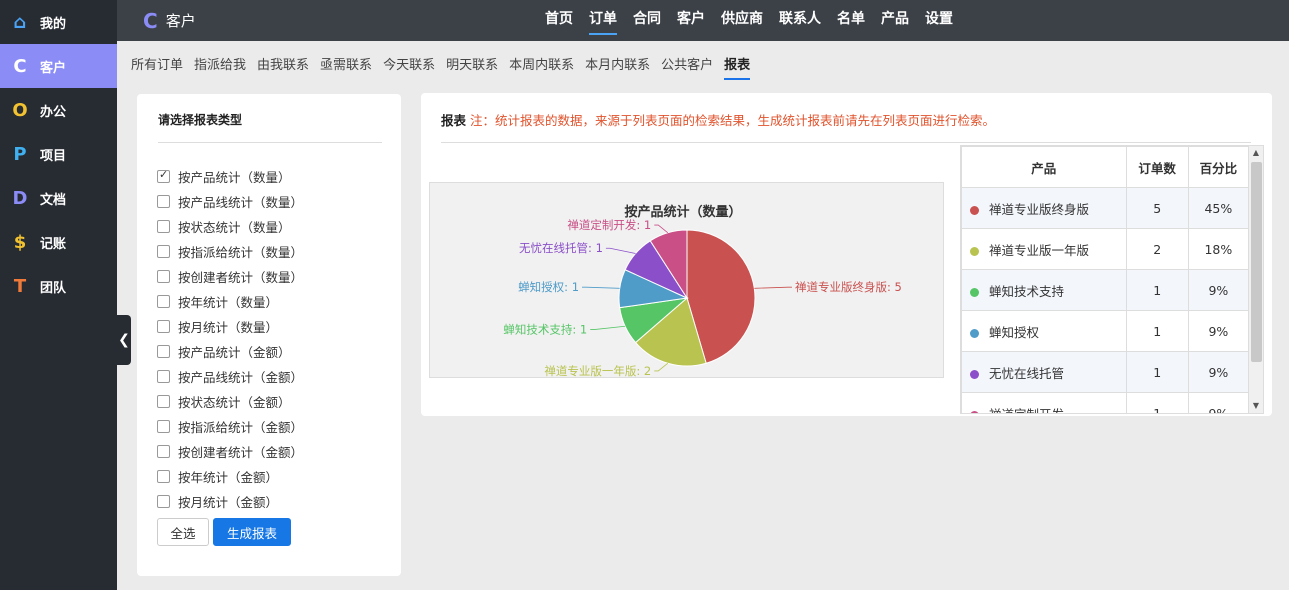 This screenshot has height=590, width=1289. Describe the element at coordinates (346, 67) in the screenshot. I see `sub-nav-item-3: 亟需联系` at that location.